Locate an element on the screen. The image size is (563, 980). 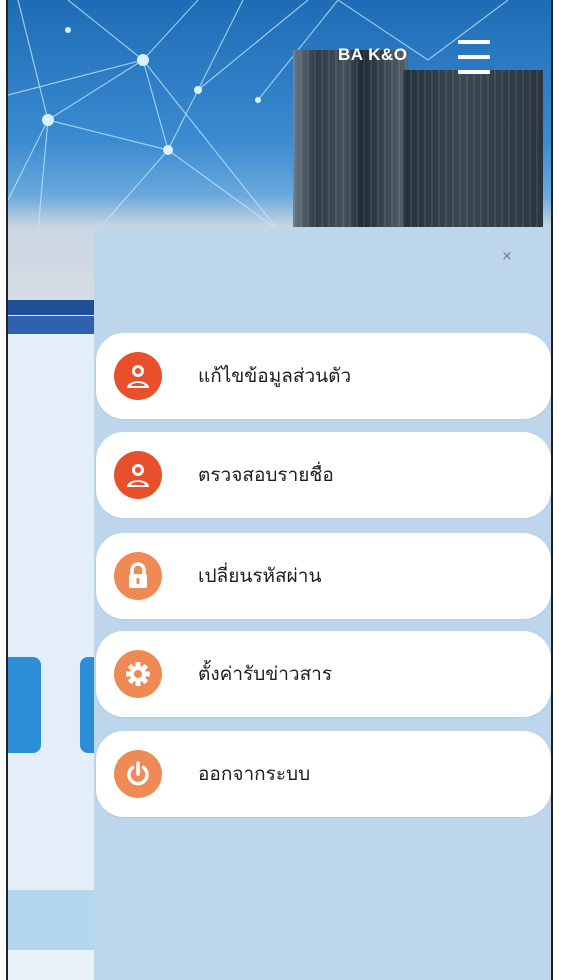
brand-logo-text: BA K&O is located at coordinates (373, 54).